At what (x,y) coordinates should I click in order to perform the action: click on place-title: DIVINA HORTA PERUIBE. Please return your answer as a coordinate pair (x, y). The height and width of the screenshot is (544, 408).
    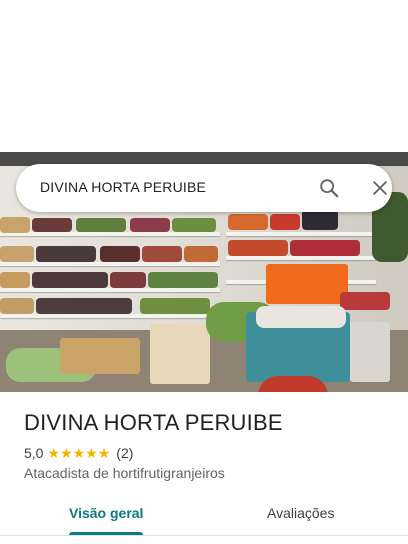
    Looking at the image, I should click on (153, 422).